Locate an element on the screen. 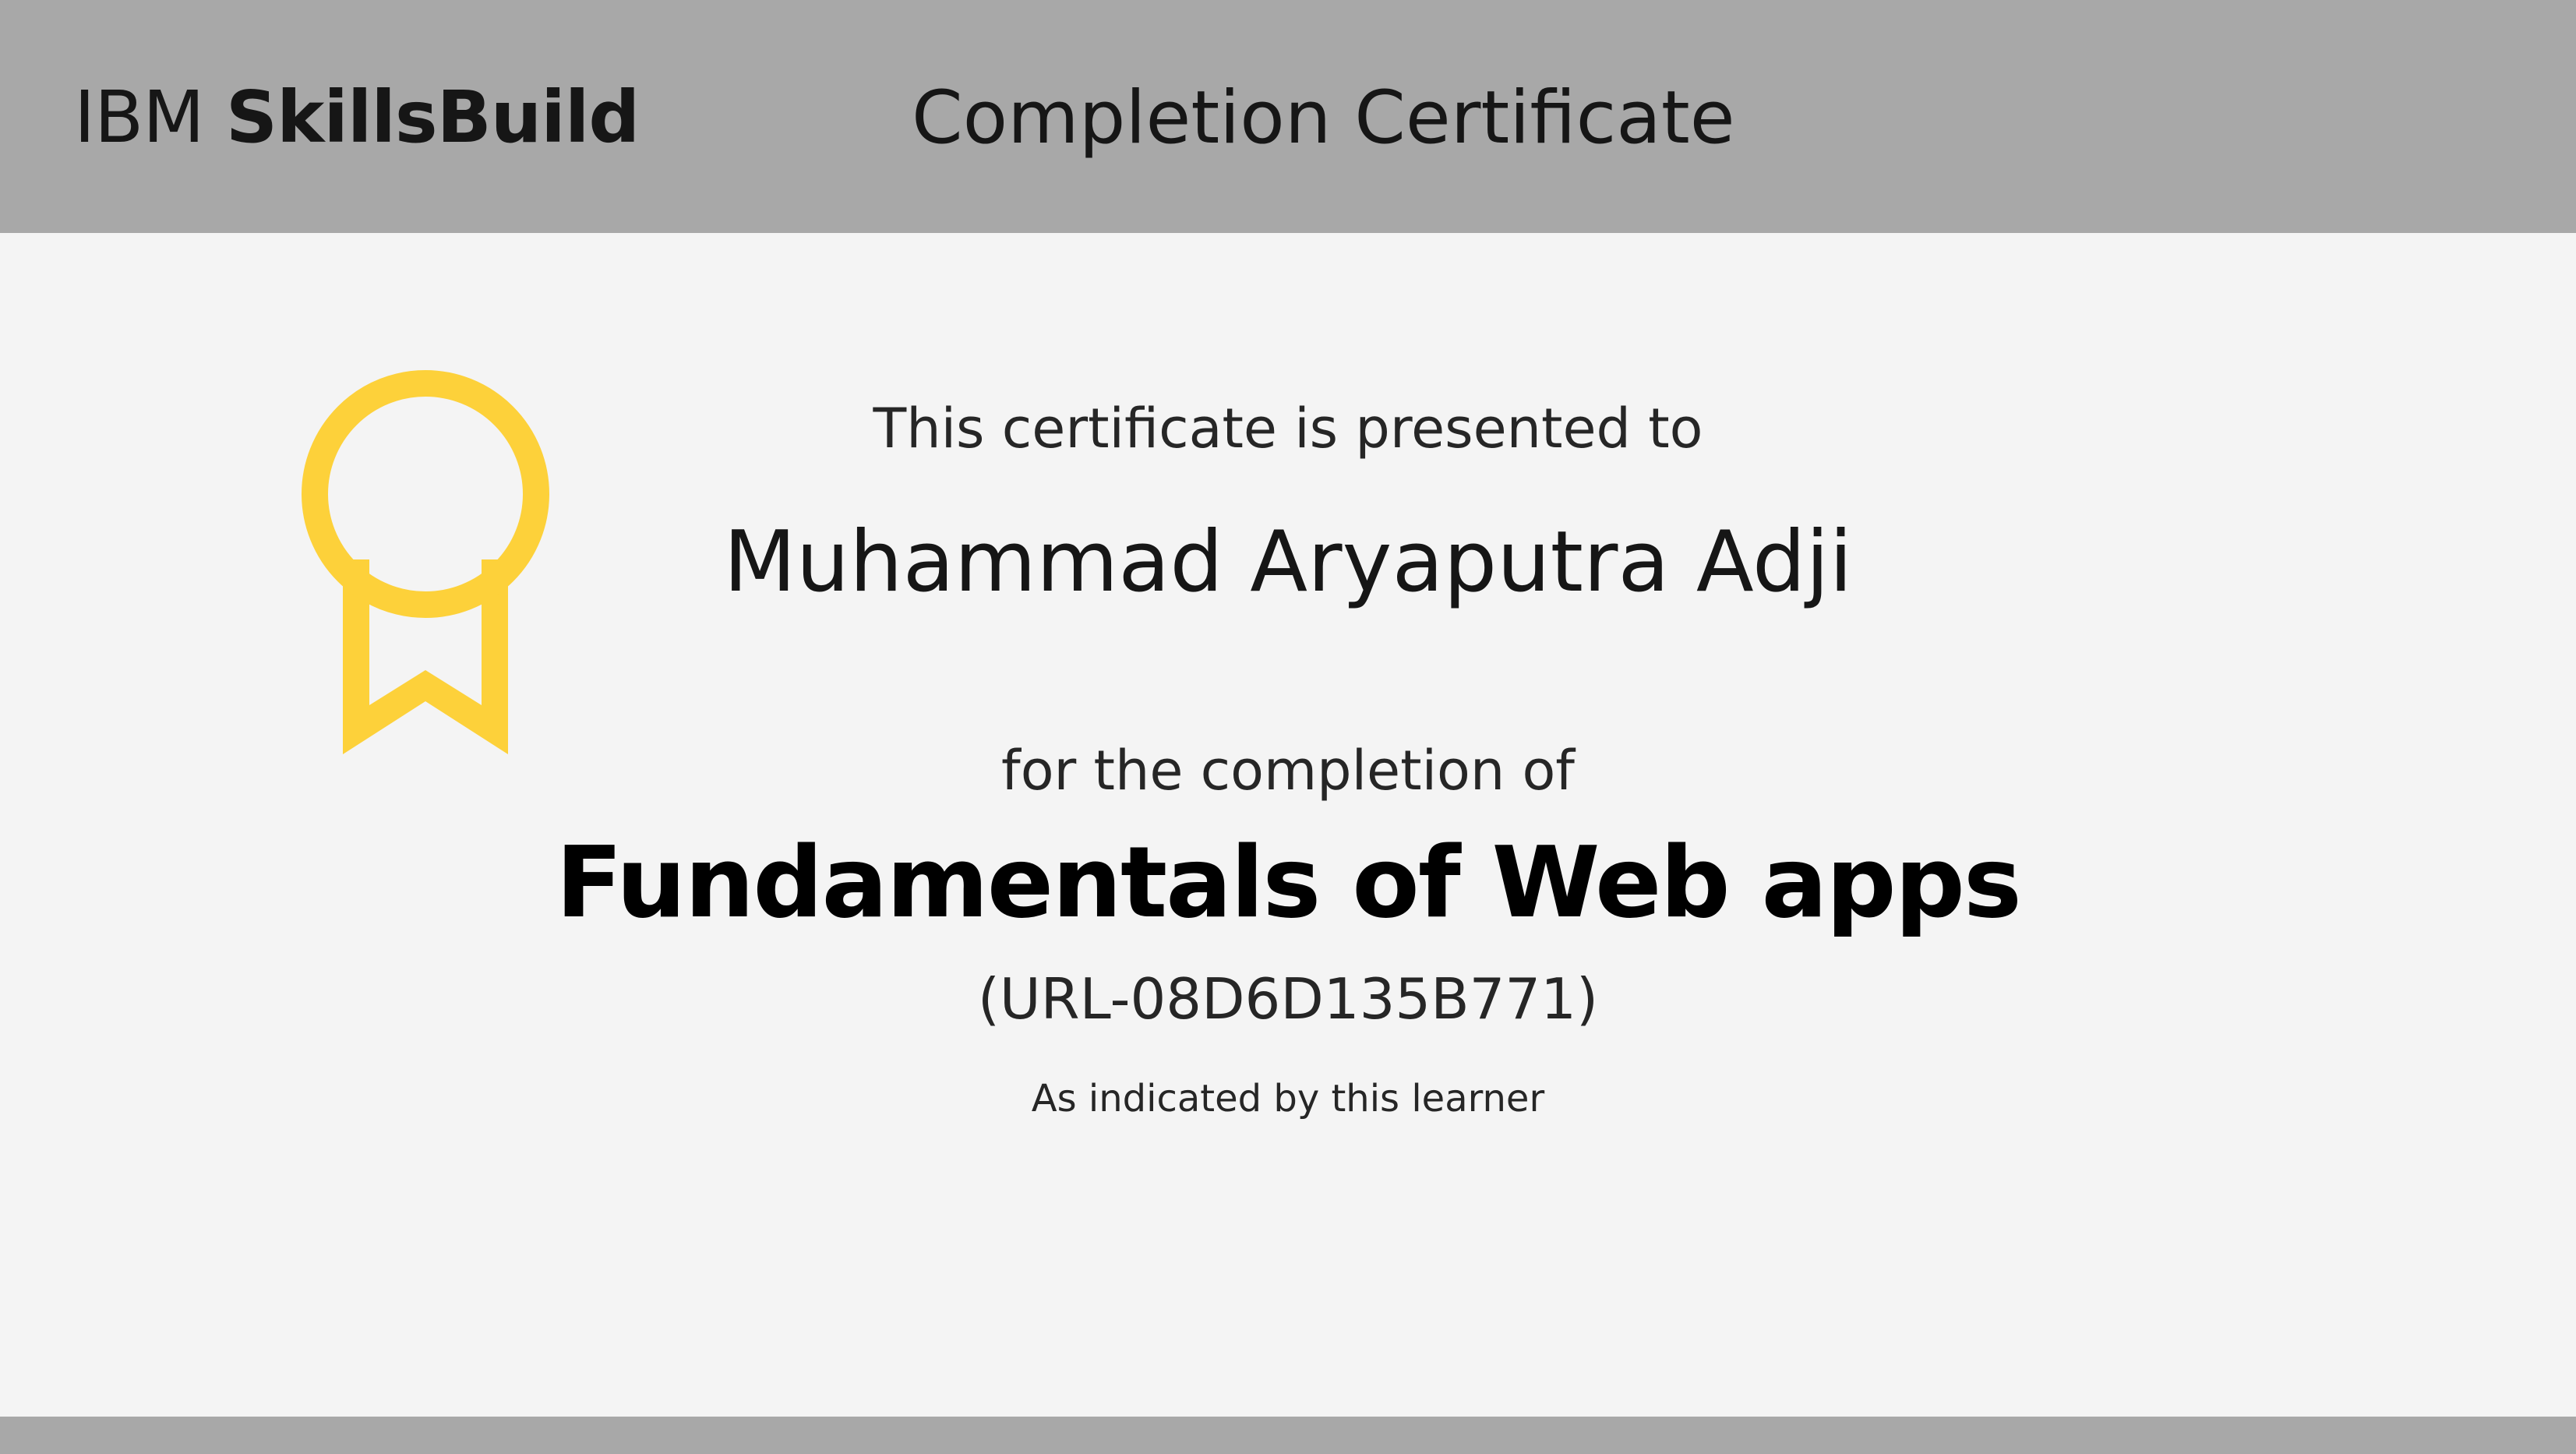 The width and height of the screenshot is (2576, 1454). brand-logo: IBM SkillsBuild is located at coordinates (357, 117).